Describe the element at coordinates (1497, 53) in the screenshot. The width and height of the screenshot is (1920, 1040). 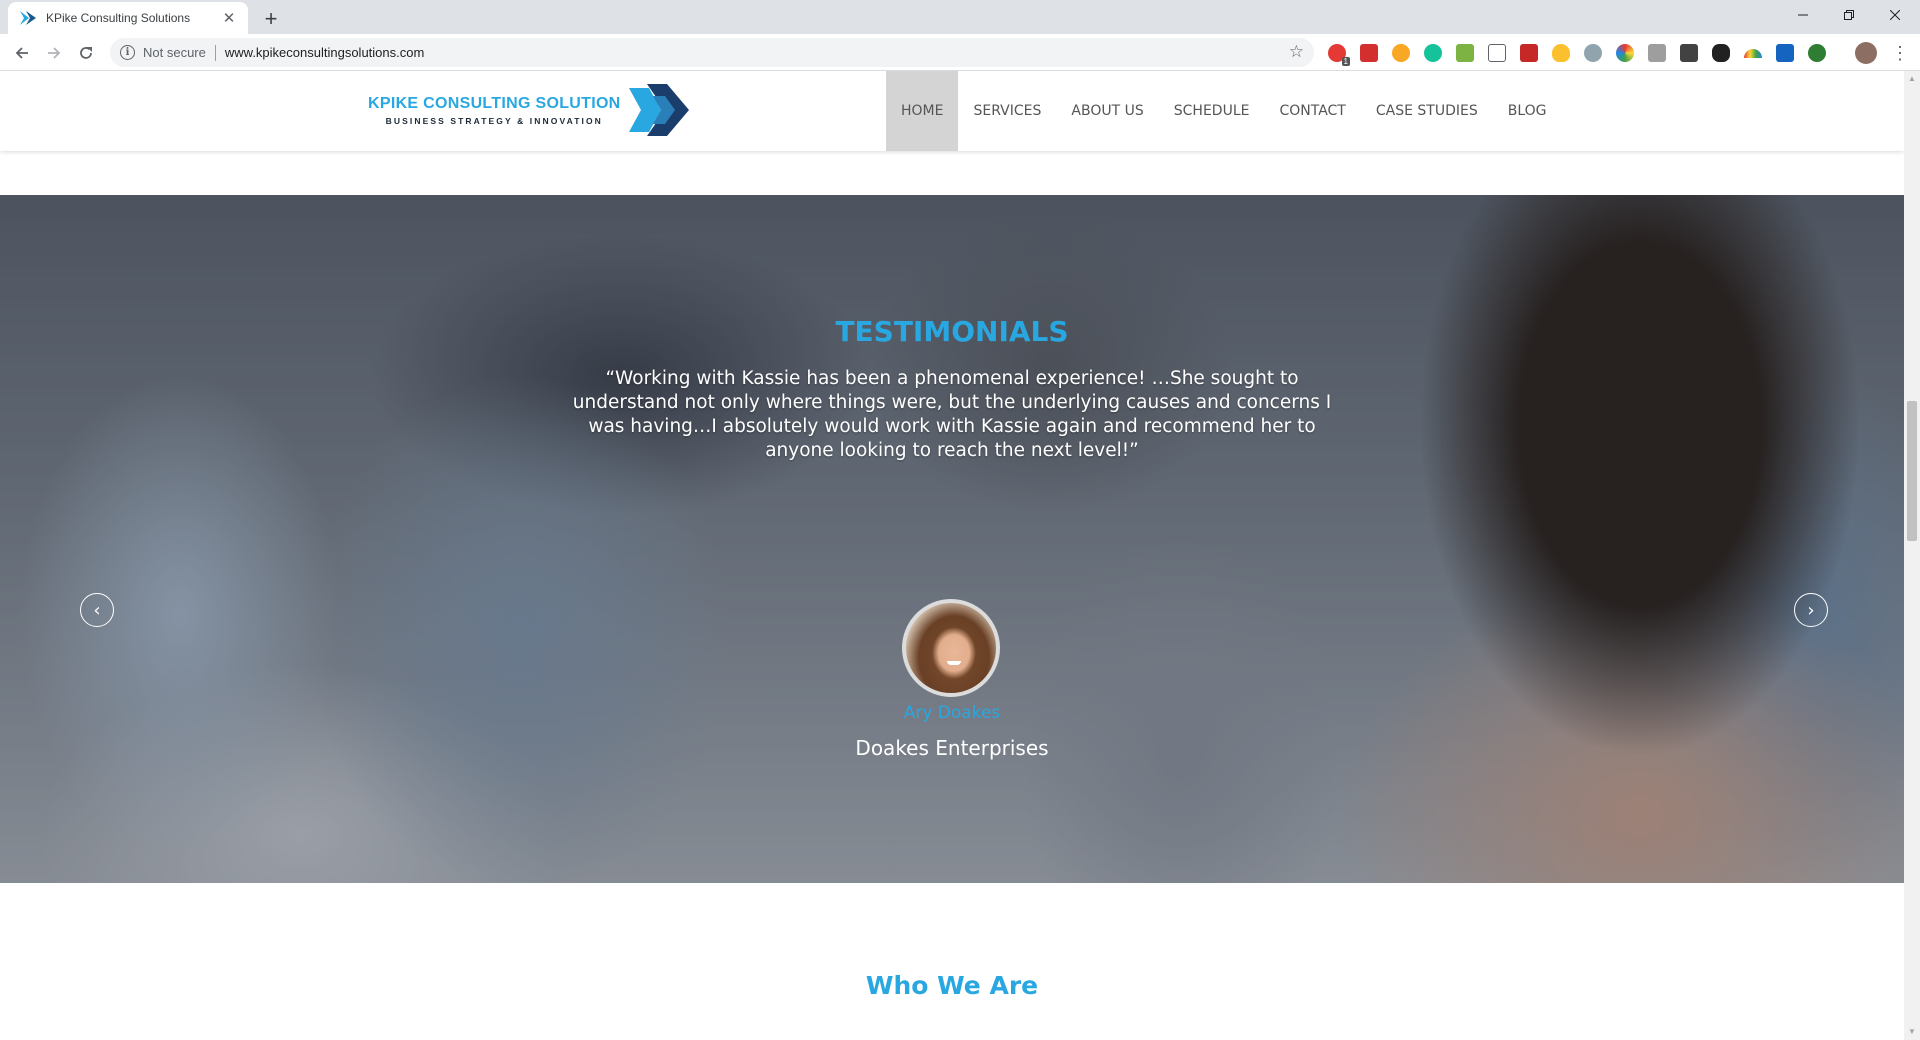
I see `extension-document-icon` at that location.